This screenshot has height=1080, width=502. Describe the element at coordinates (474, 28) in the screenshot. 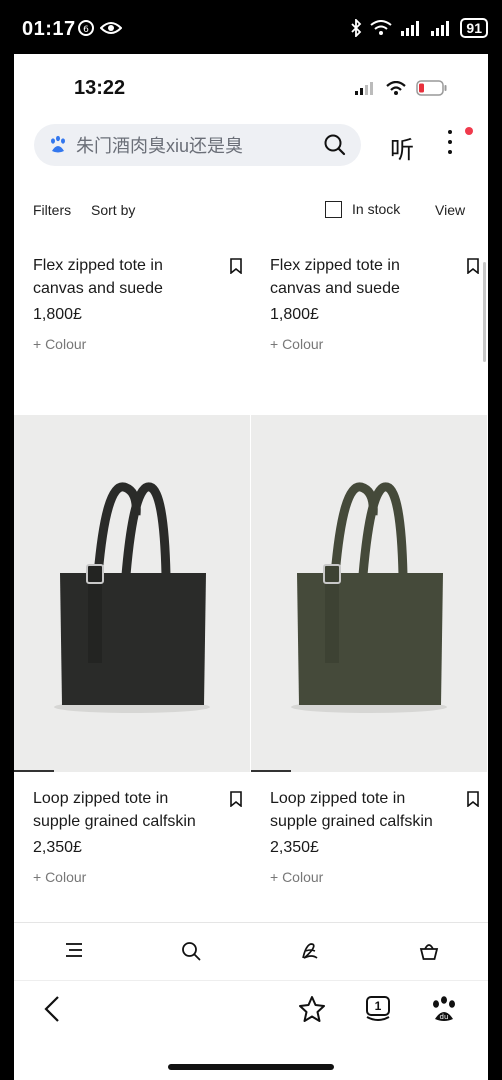

I see `battery-indicator: 91` at that location.